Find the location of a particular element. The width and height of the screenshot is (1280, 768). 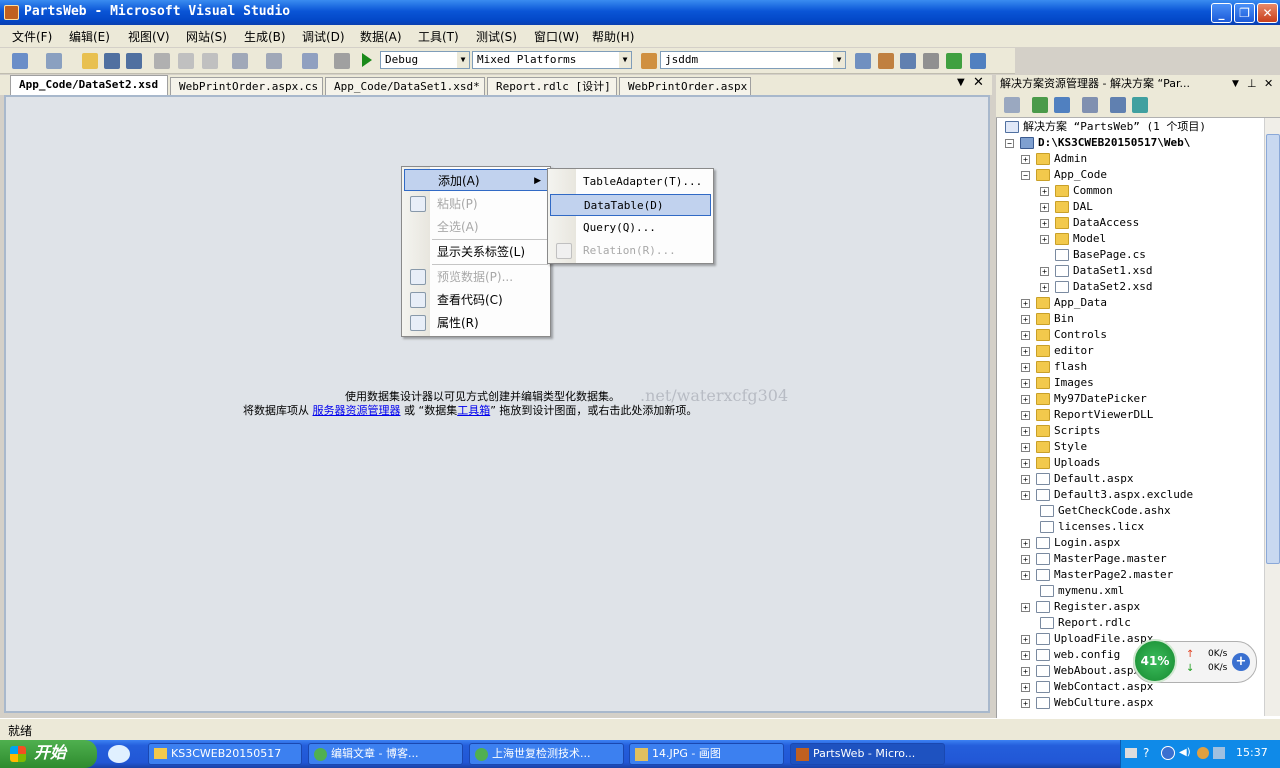

volume-icon: ◀) is located at coordinates (1185, 752).